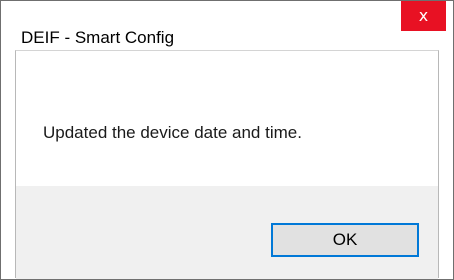 This screenshot has width=454, height=280. What do you see at coordinates (98, 37) in the screenshot?
I see `window-title: DEIF - Smart Config` at bounding box center [98, 37].